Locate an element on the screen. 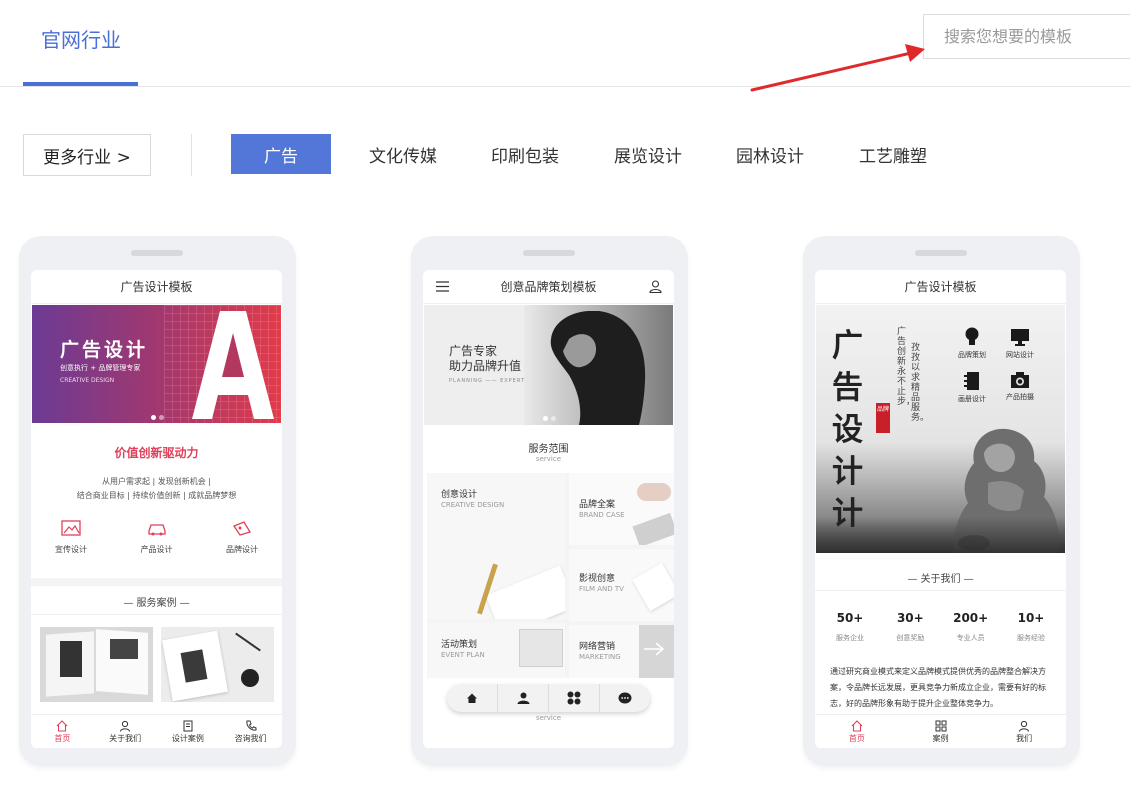  category-garden-design: 园林设计 is located at coordinates (770, 154).